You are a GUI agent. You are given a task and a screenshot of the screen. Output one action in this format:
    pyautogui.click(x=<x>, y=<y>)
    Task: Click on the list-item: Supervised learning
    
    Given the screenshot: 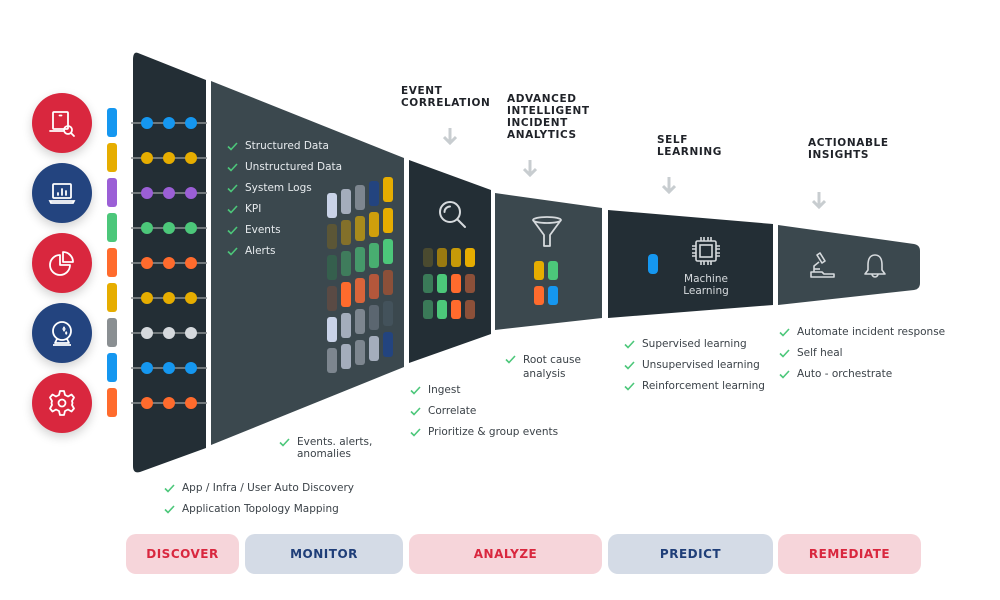 What is the action you would take?
    pyautogui.click(x=694, y=348)
    